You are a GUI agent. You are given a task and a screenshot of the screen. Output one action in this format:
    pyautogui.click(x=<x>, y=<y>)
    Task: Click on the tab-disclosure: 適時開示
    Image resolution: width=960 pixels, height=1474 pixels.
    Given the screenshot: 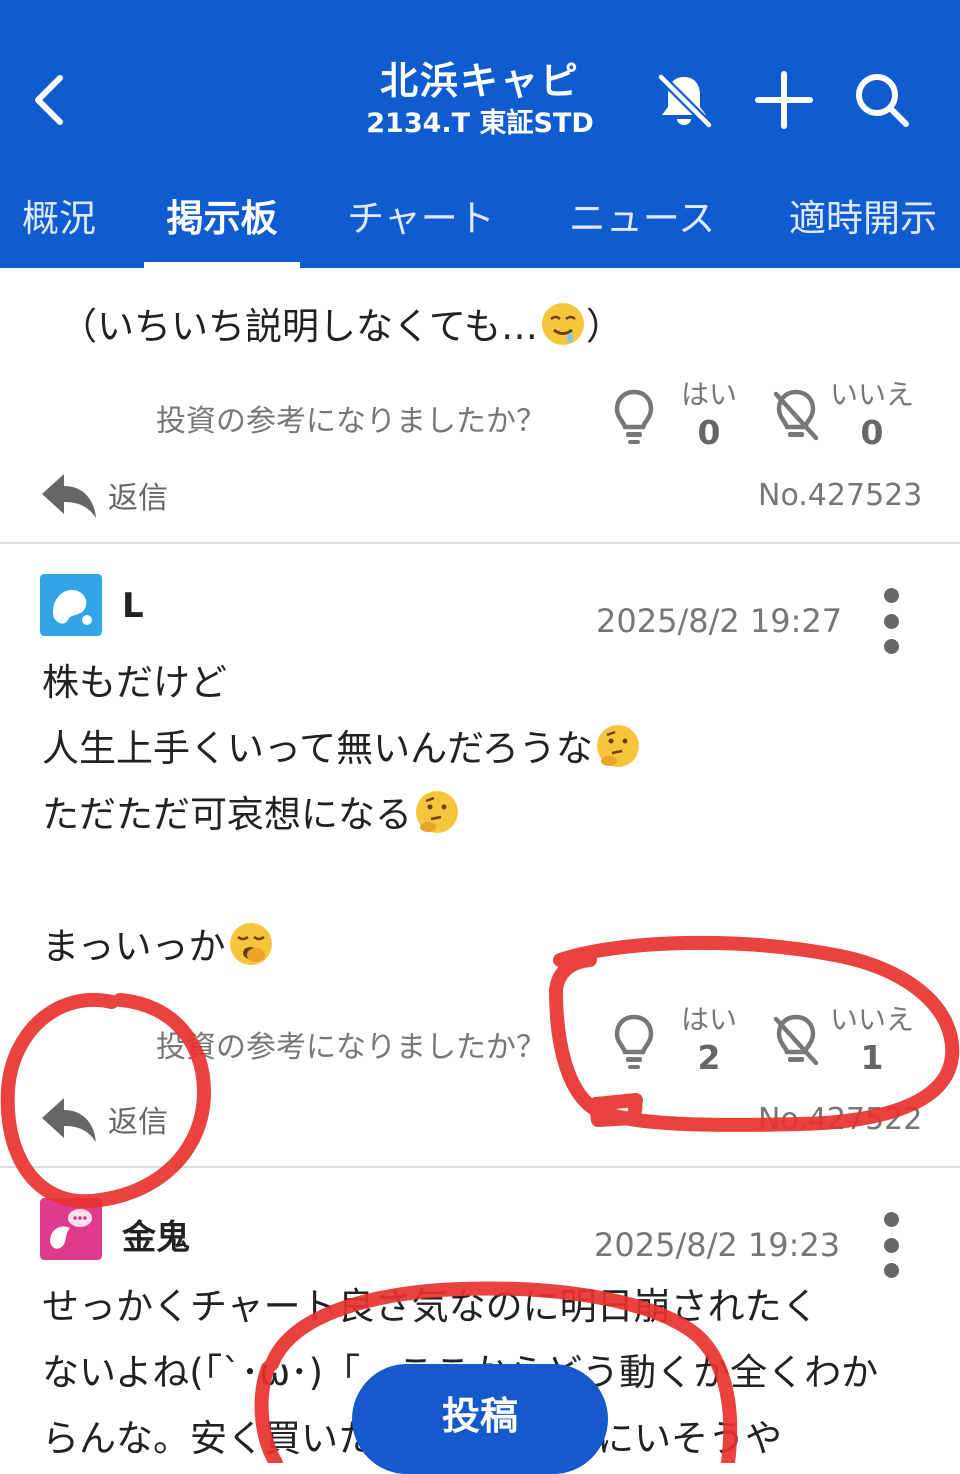 What is the action you would take?
    pyautogui.click(x=863, y=228)
    